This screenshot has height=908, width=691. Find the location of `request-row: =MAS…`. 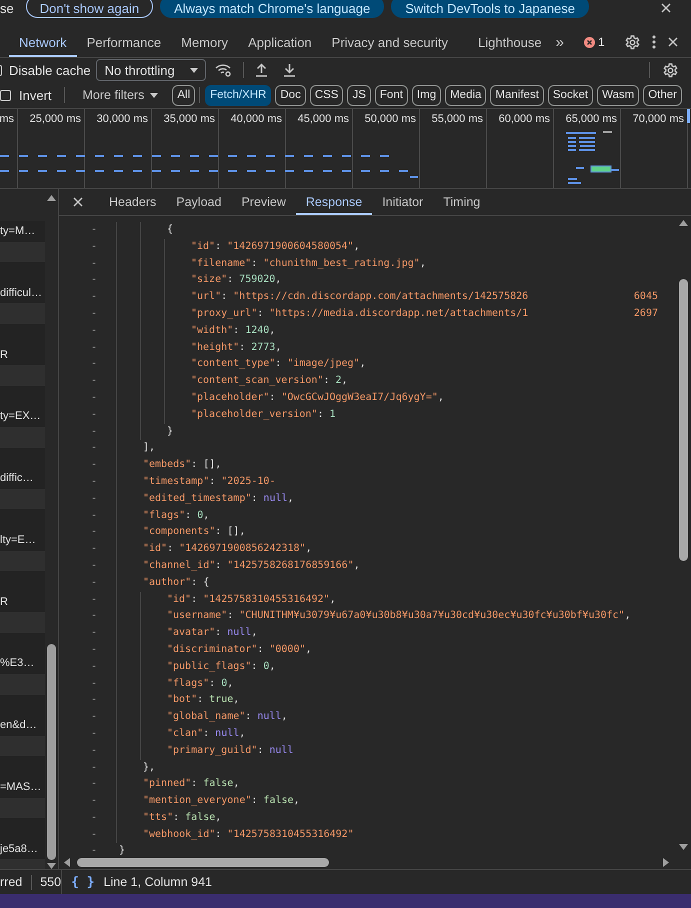

request-row: =MAS… is located at coordinates (22, 787).